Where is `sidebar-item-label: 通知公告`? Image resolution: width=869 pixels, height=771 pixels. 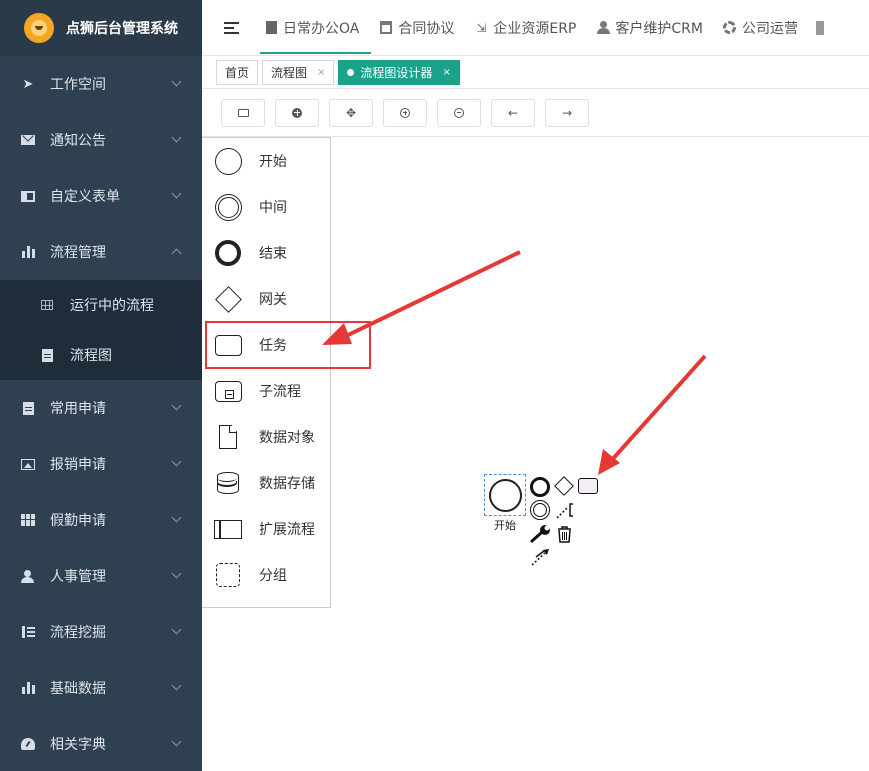 sidebar-item-label: 通知公告 is located at coordinates (78, 141).